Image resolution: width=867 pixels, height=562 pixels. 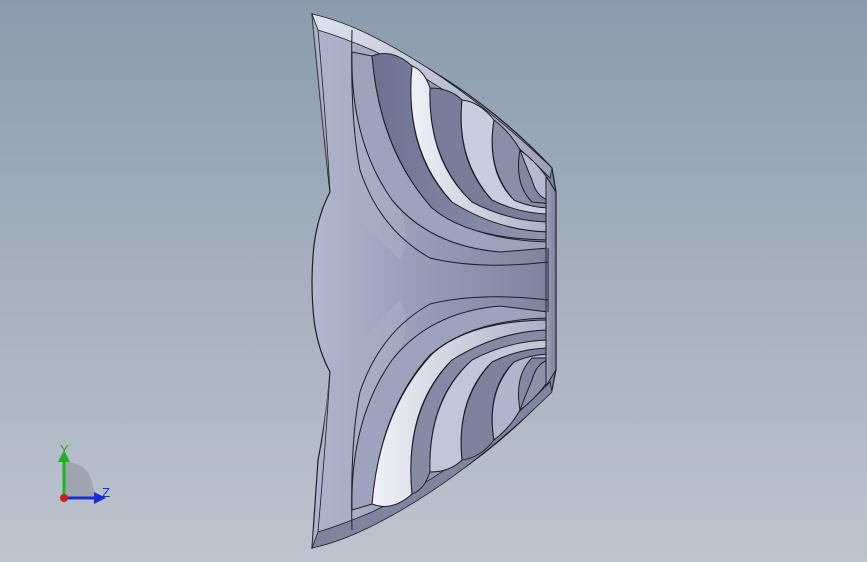 I want to click on triad-z-label: Z, so click(x=106, y=492).